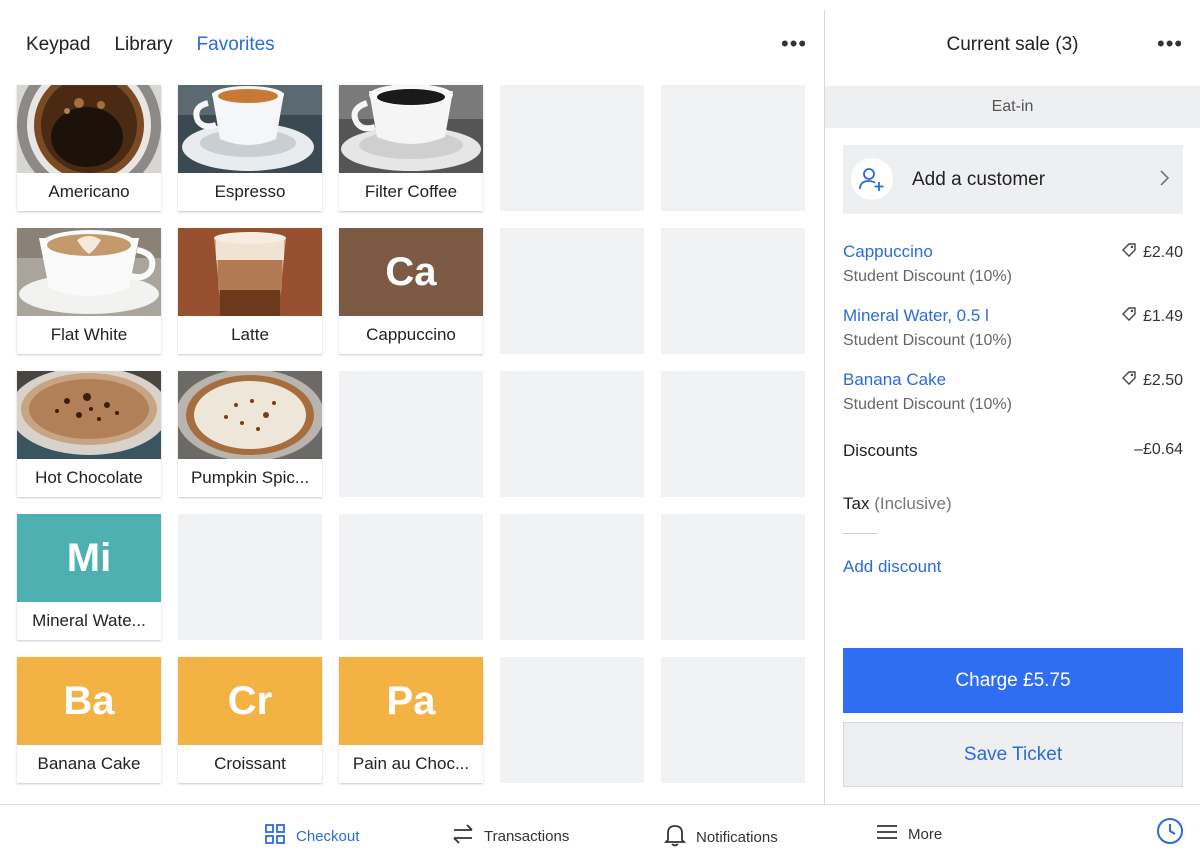 This screenshot has height=864, width=1200. I want to click on item-tile-label: Banana Cake, so click(89, 763).